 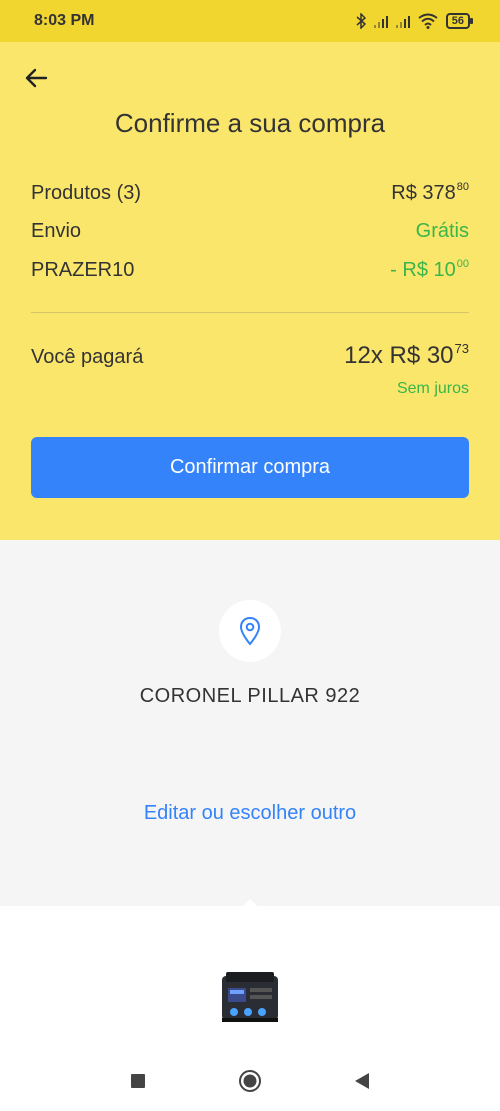 I want to click on nav-home-icon, so click(x=250, y=1080).